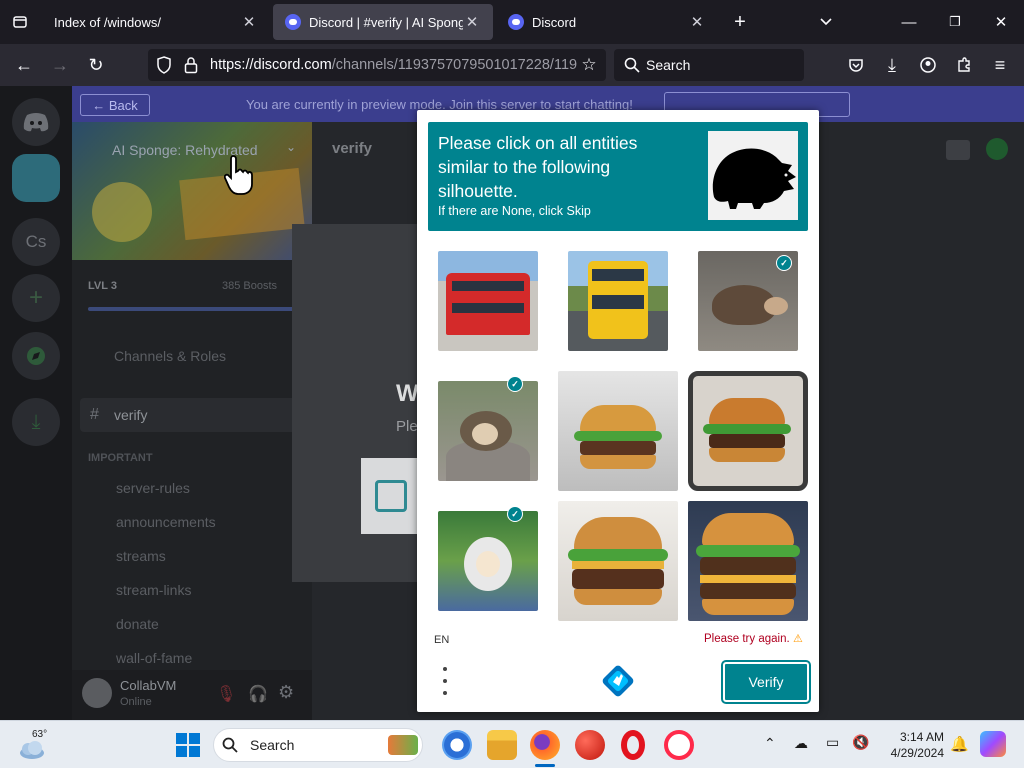 This screenshot has height=768, width=1024. Describe the element at coordinates (36, 422) in the screenshot. I see `download-apps-icon: ⤓` at that location.